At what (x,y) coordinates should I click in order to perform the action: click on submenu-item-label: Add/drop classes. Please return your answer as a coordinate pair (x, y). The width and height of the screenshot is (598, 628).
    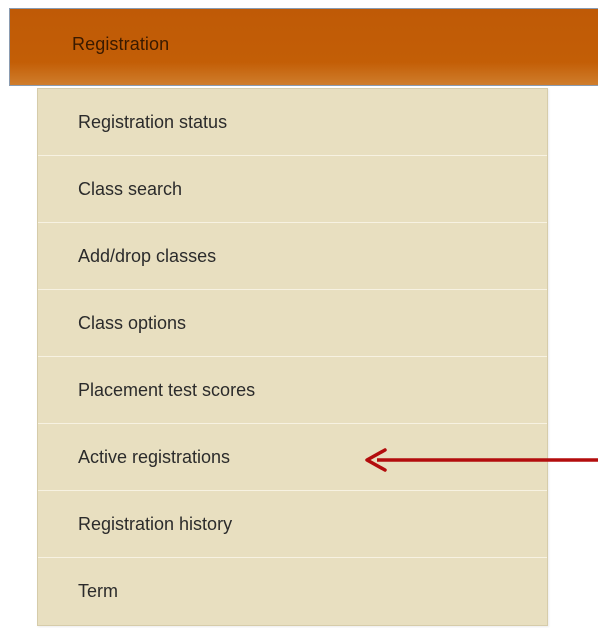
    Looking at the image, I should click on (147, 255).